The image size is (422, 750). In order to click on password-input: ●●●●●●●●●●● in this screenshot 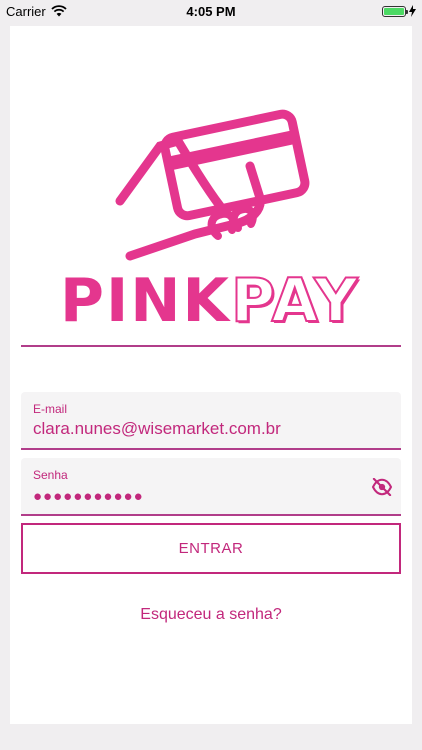, I will do `click(211, 496)`.